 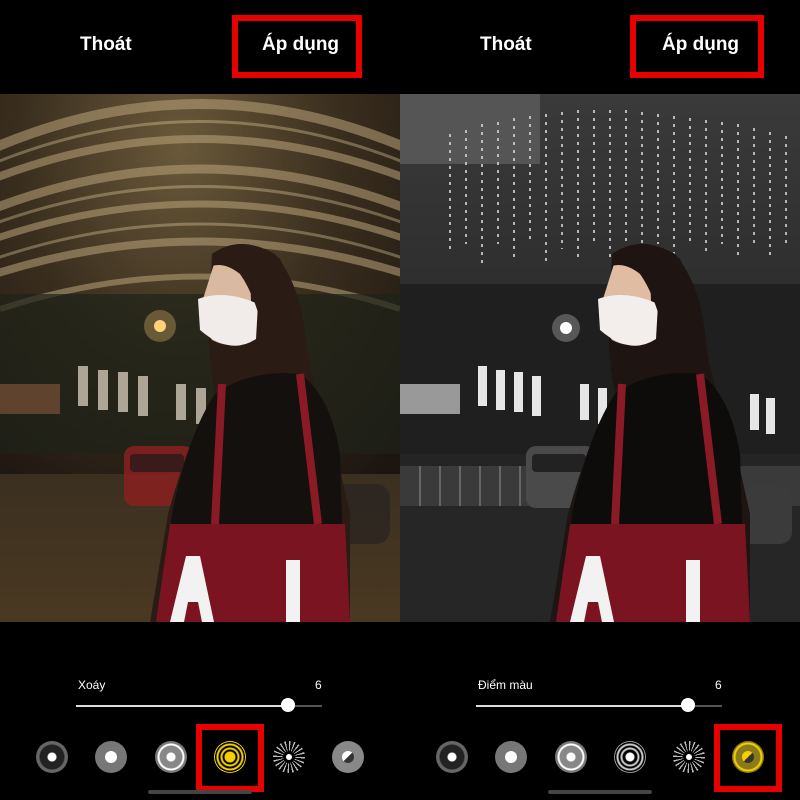 I want to click on swirl-rings-icon, so click(x=630, y=757).